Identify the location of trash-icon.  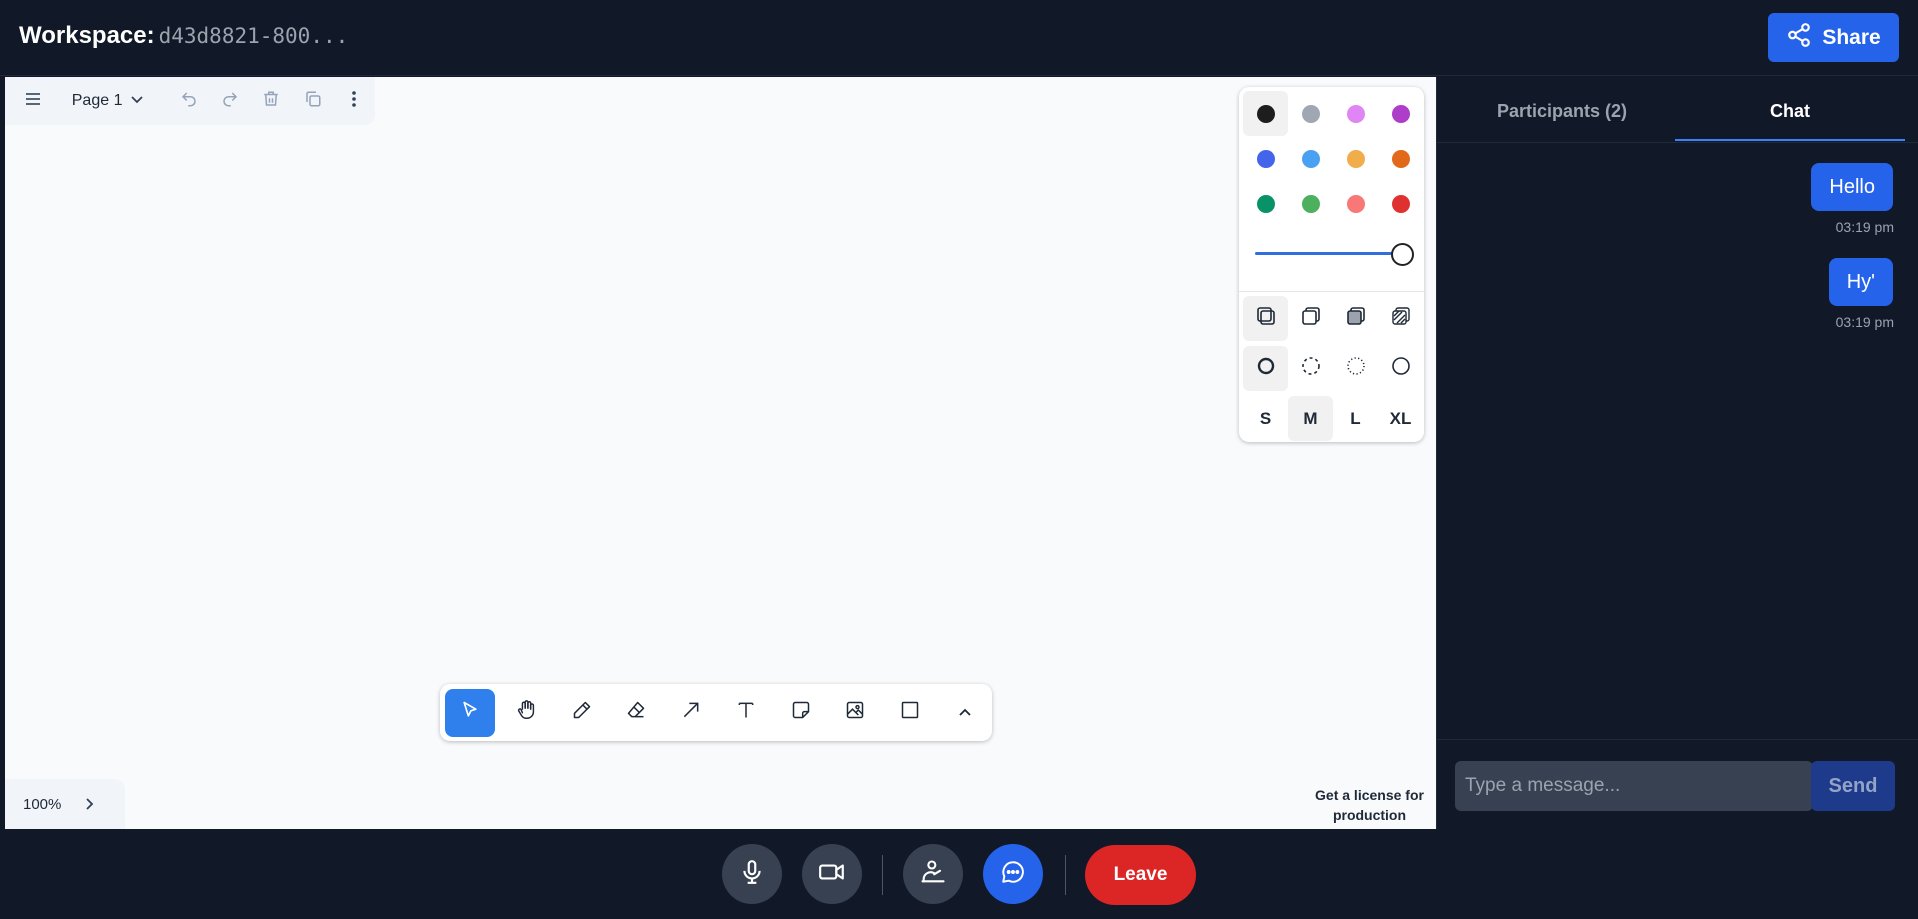
(271, 101).